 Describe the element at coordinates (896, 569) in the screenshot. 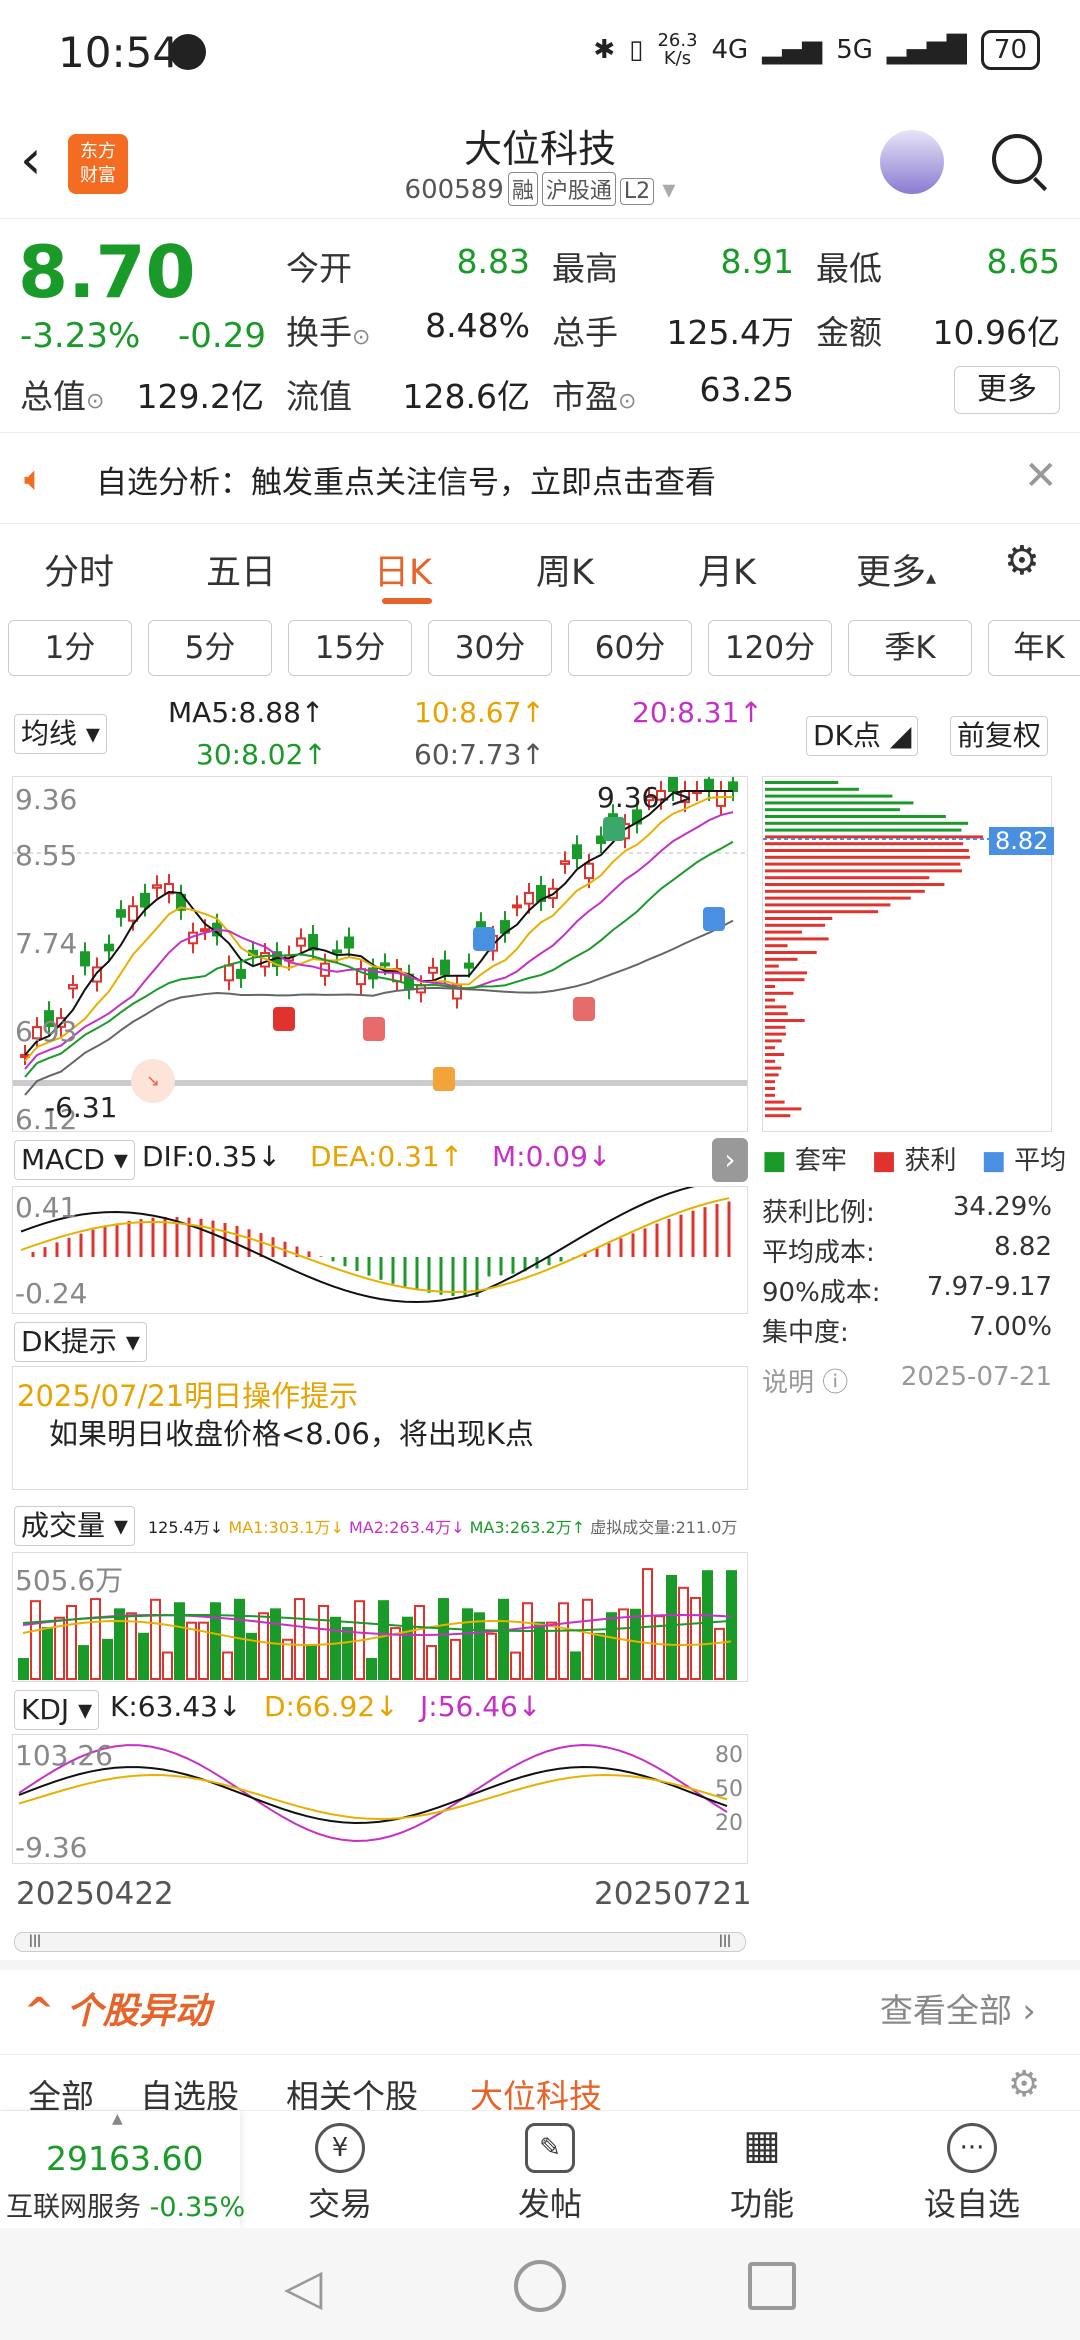

I see `tab-more: 更多▴` at that location.